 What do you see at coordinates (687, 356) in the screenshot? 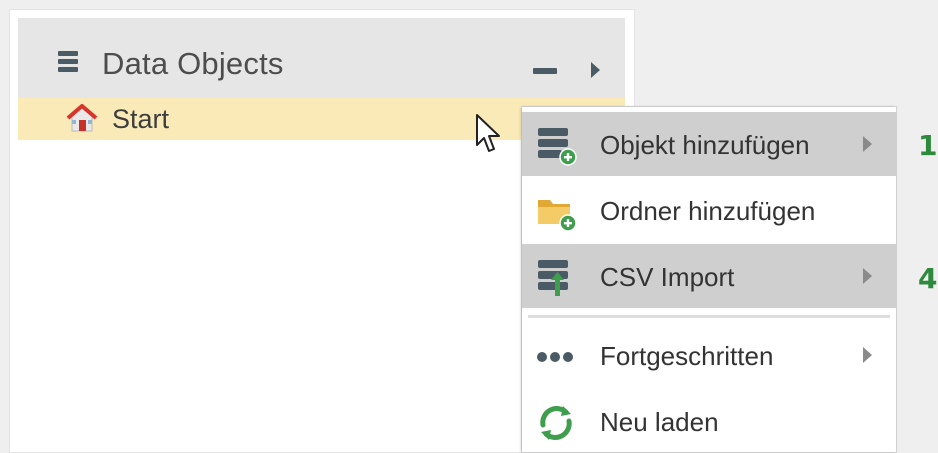
I see `menu-item-label: Fortgeschritten` at bounding box center [687, 356].